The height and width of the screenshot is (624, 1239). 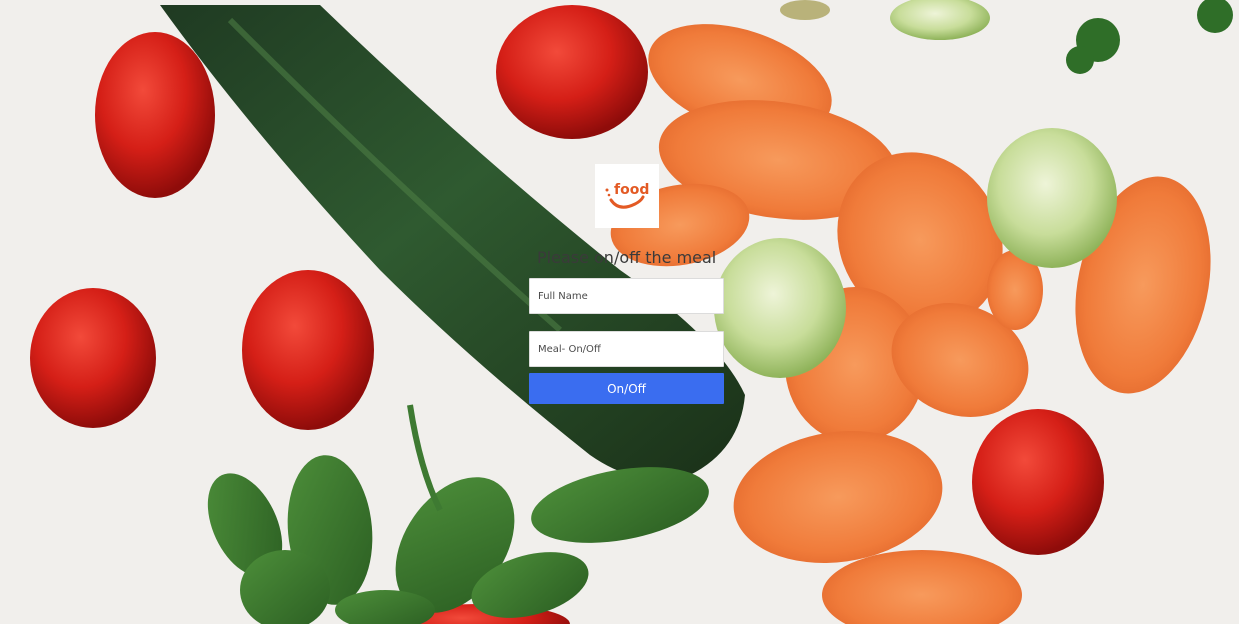 What do you see at coordinates (626, 296) in the screenshot?
I see `full-name-input` at bounding box center [626, 296].